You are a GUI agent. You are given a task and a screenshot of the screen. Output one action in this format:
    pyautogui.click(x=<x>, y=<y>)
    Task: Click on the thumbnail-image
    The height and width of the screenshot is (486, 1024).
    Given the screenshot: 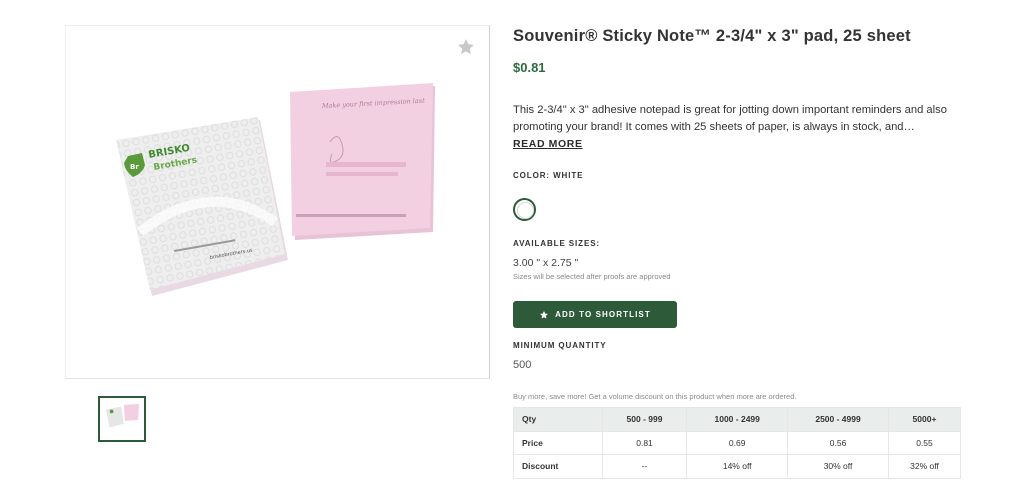 What is the action you would take?
    pyautogui.click(x=122, y=415)
    